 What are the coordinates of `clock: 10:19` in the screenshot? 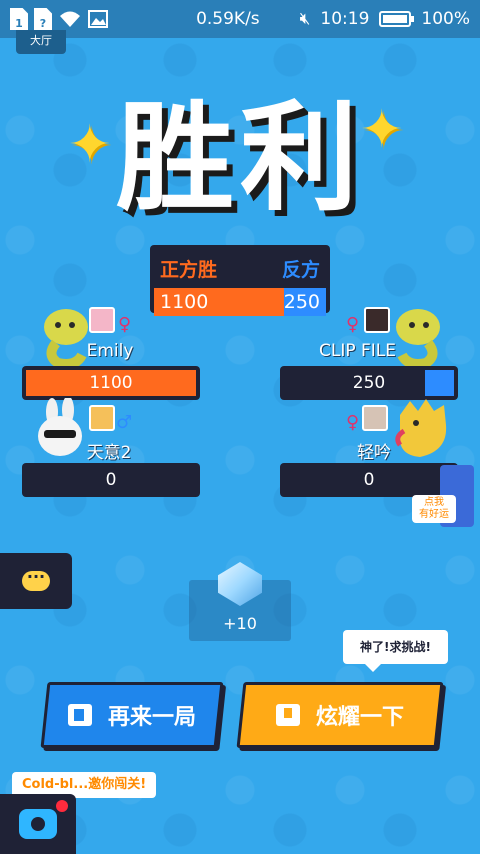 It's located at (345, 19).